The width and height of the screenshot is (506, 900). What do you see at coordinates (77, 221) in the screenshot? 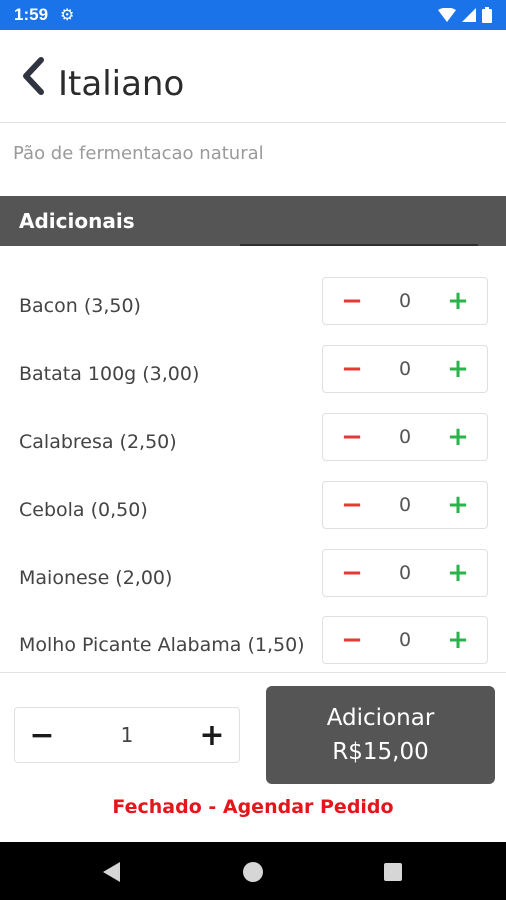
I see `addons-section-title: Adicionais` at bounding box center [77, 221].